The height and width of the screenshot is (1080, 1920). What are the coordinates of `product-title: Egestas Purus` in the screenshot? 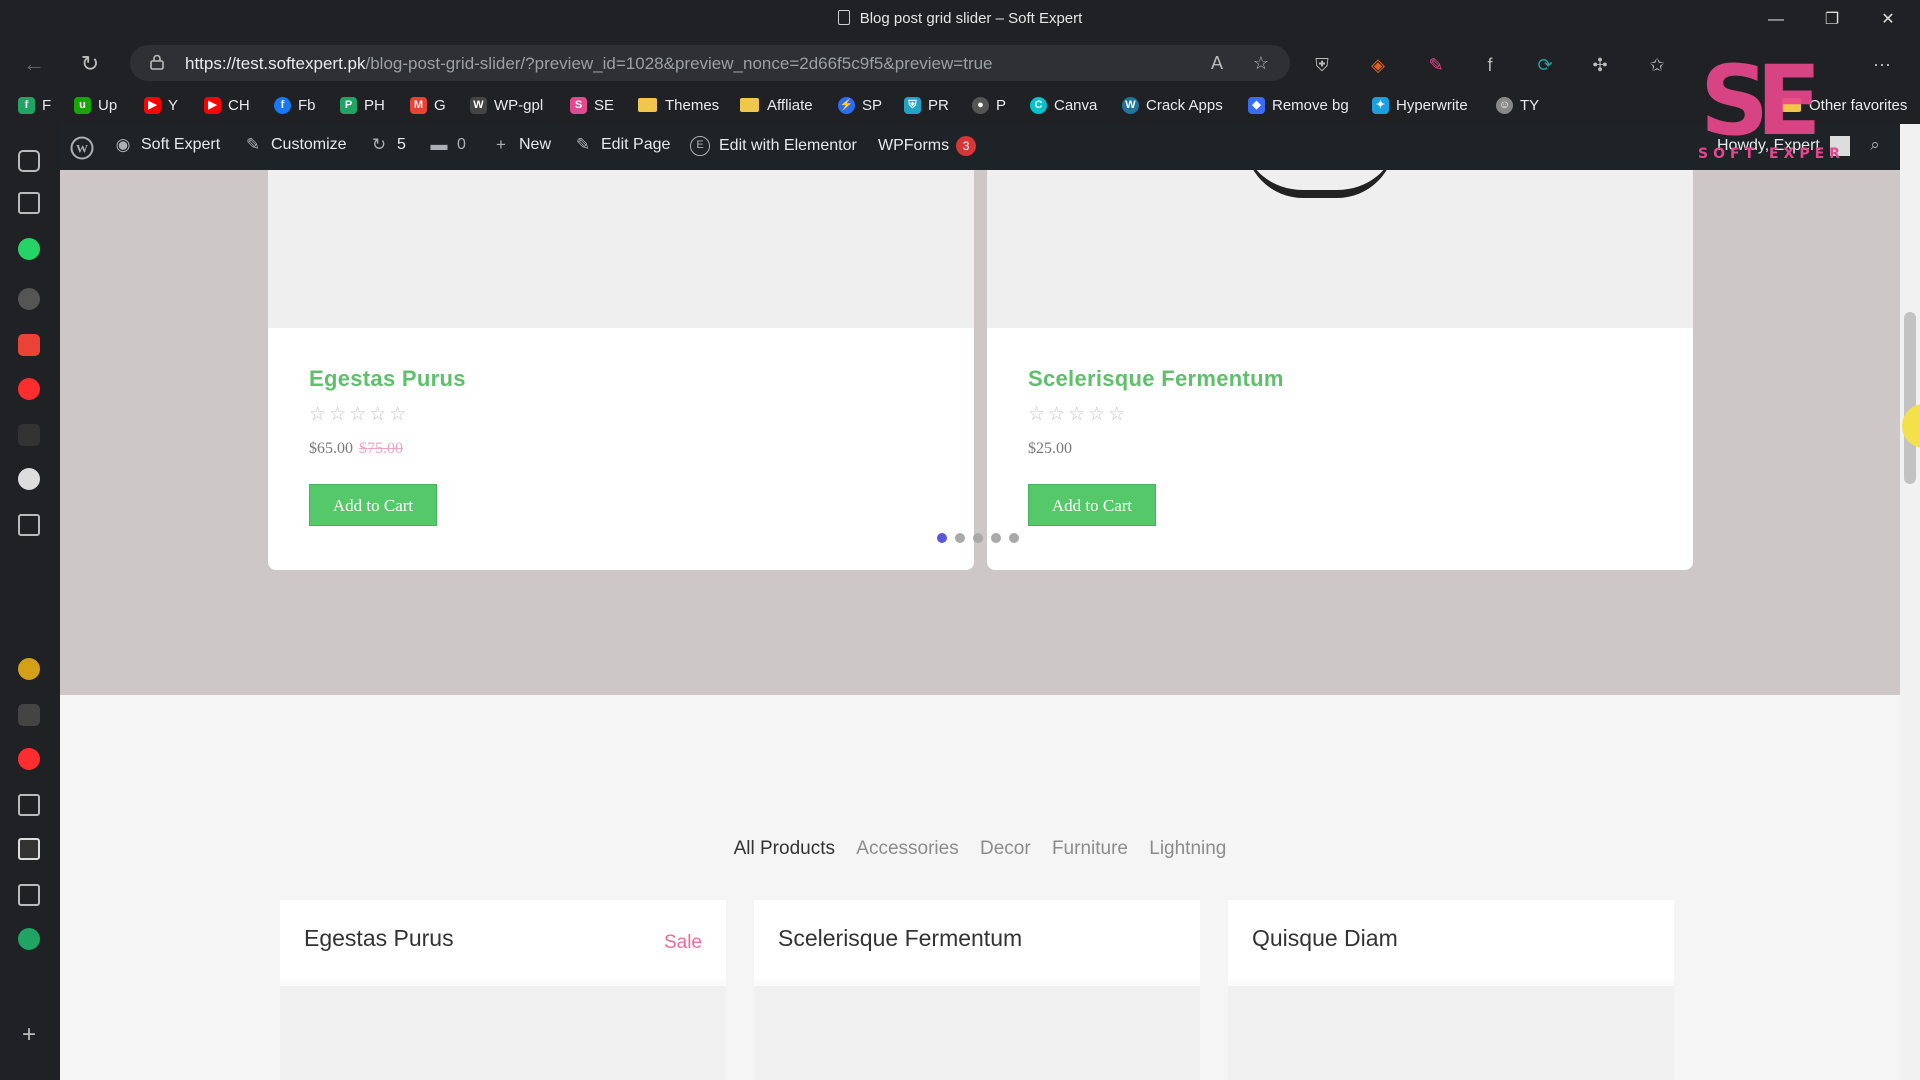 It's located at (387, 379).